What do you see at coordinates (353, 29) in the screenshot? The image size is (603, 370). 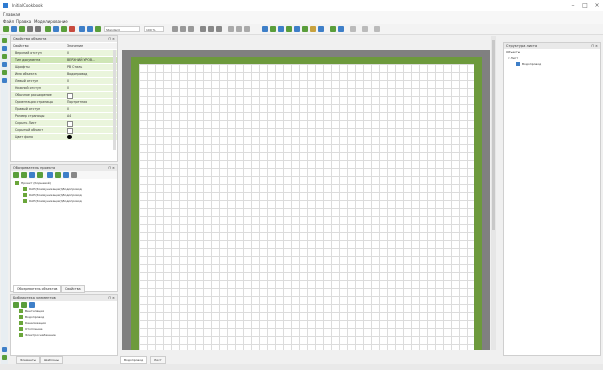 I see `snap-icon` at bounding box center [353, 29].